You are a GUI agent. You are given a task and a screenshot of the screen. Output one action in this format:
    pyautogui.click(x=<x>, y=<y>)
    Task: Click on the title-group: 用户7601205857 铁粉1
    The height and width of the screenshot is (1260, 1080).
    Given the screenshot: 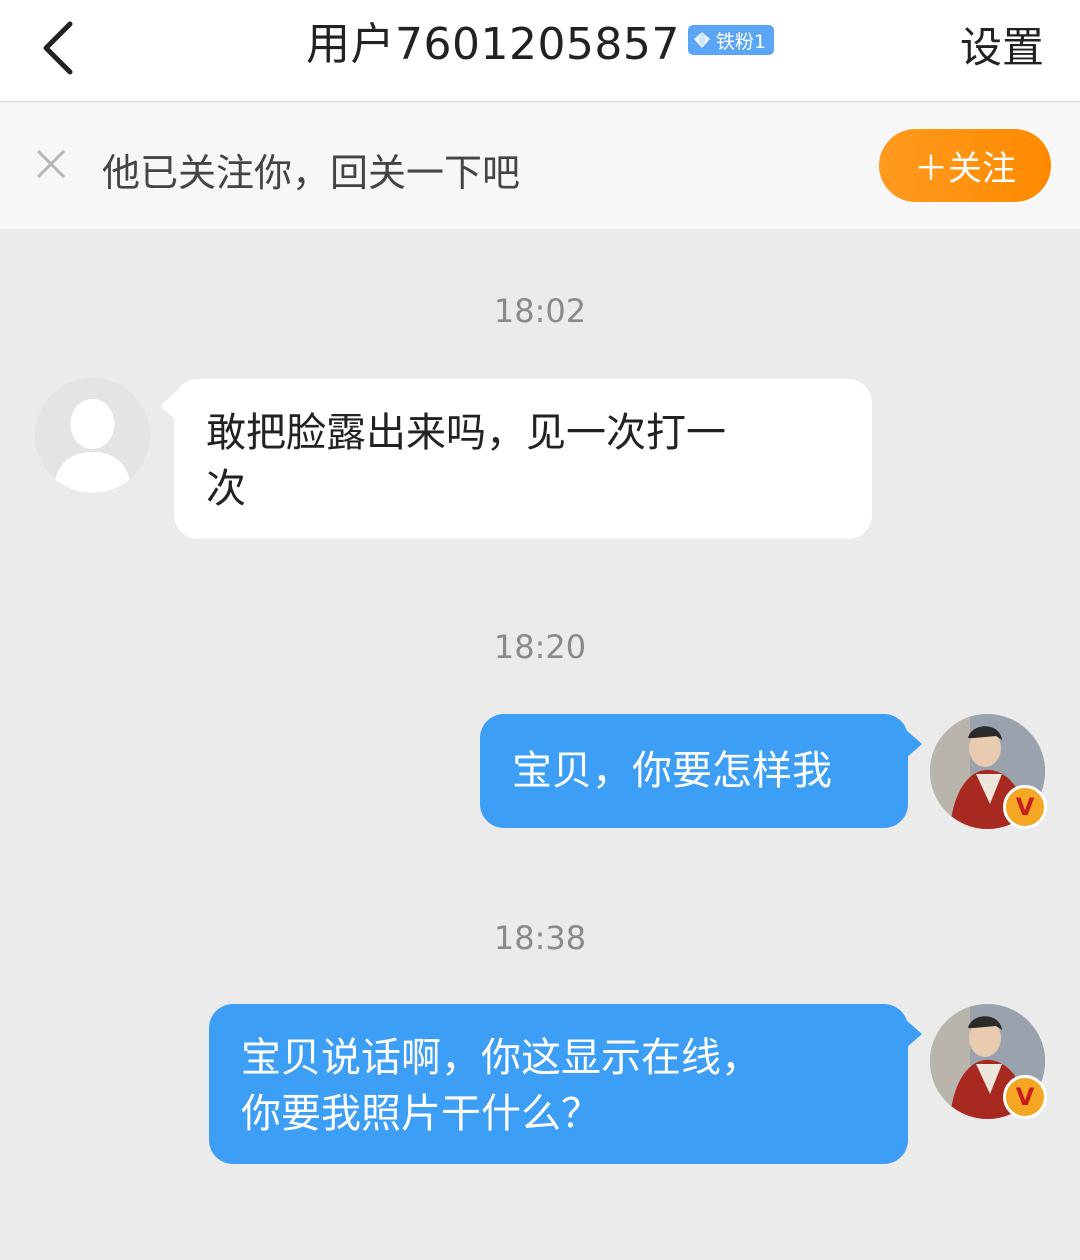 What is the action you would take?
    pyautogui.click(x=540, y=40)
    